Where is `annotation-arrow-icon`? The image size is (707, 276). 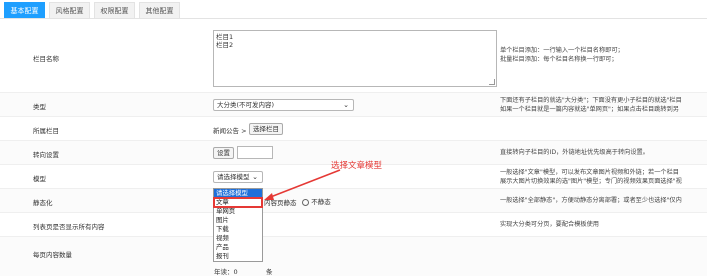
annotation-arrow-icon is located at coordinates (302, 184).